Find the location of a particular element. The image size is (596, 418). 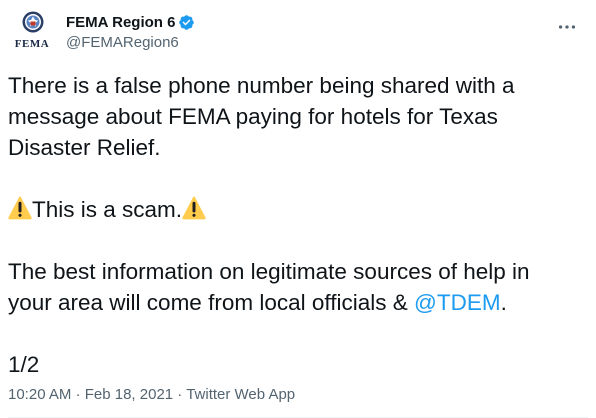

tweet-time: 10:20 AM is located at coordinates (39, 394).